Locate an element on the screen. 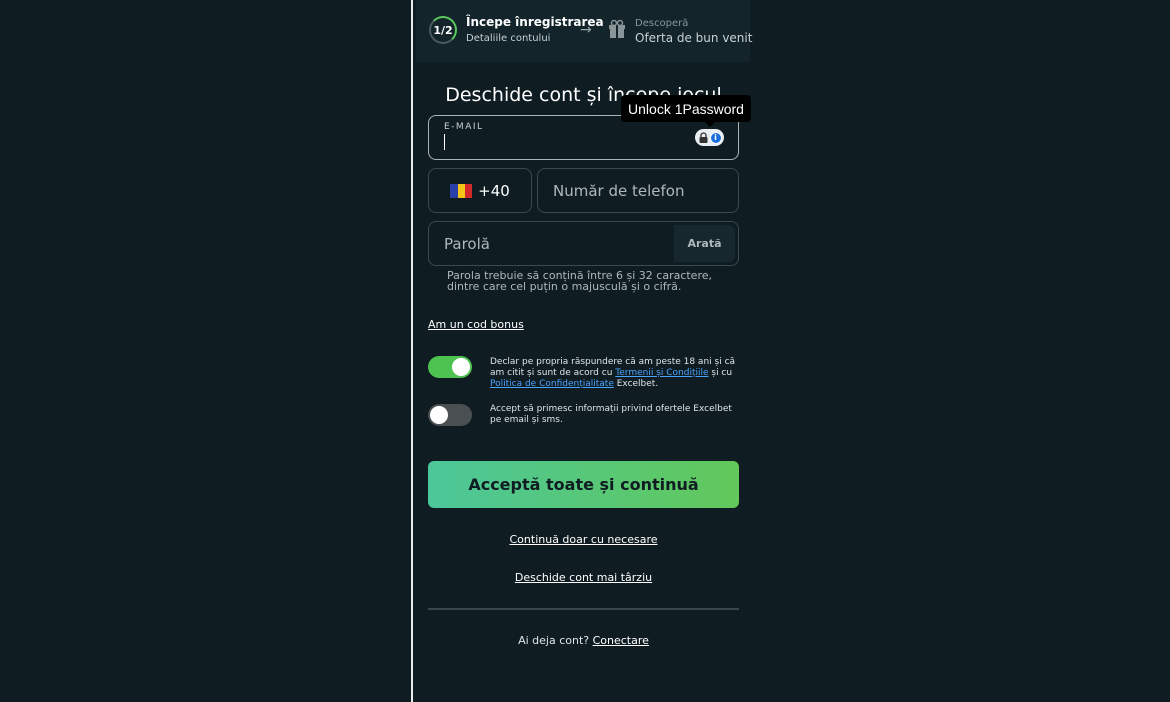  password-manager-button: i is located at coordinates (709, 137).